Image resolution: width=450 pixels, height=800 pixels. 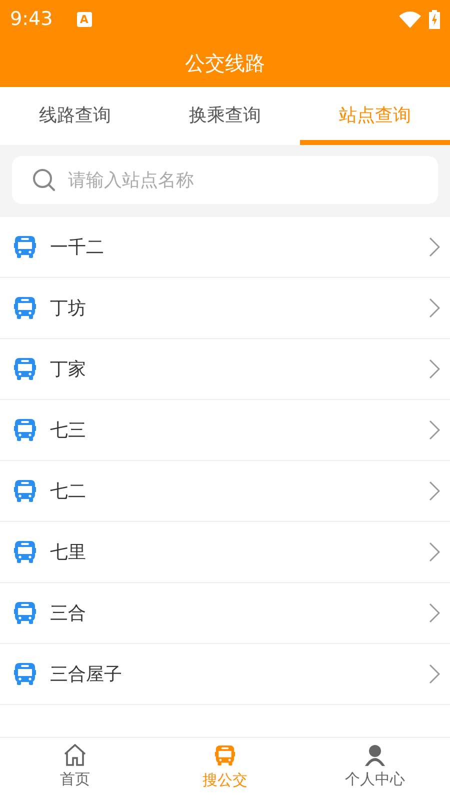 What do you see at coordinates (68, 552) in the screenshot?
I see `station-name: 七里` at bounding box center [68, 552].